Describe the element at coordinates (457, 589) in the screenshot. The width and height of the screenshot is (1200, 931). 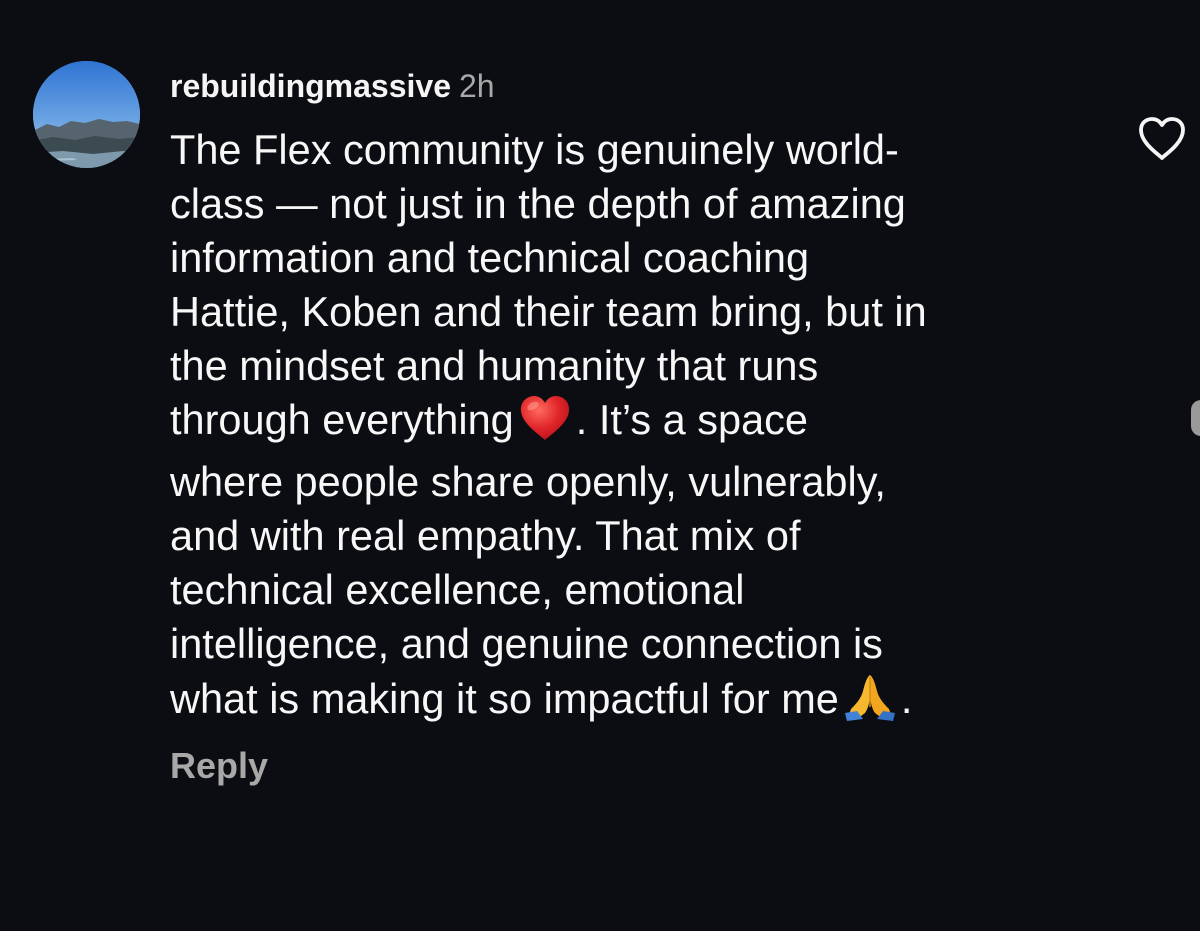
I see `comment-line: technical excellence, emotional` at that location.